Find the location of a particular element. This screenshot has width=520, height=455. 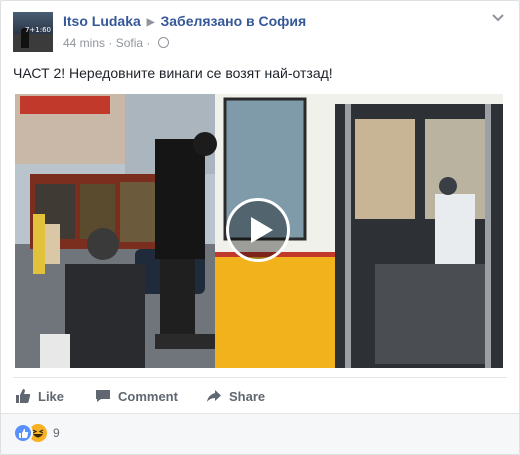

like-label: Like is located at coordinates (51, 396).